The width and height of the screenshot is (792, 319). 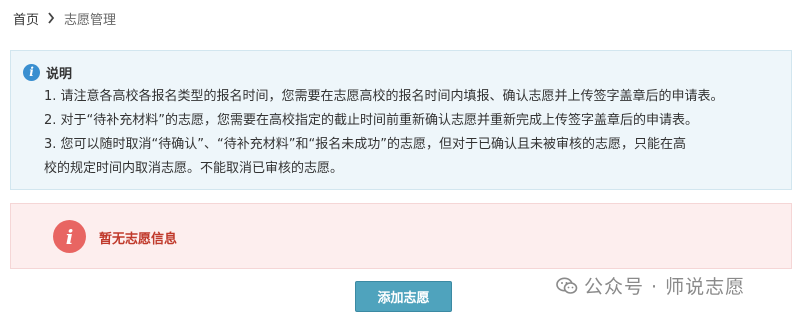 I want to click on notice-header: i 说明, so click(x=47, y=72).